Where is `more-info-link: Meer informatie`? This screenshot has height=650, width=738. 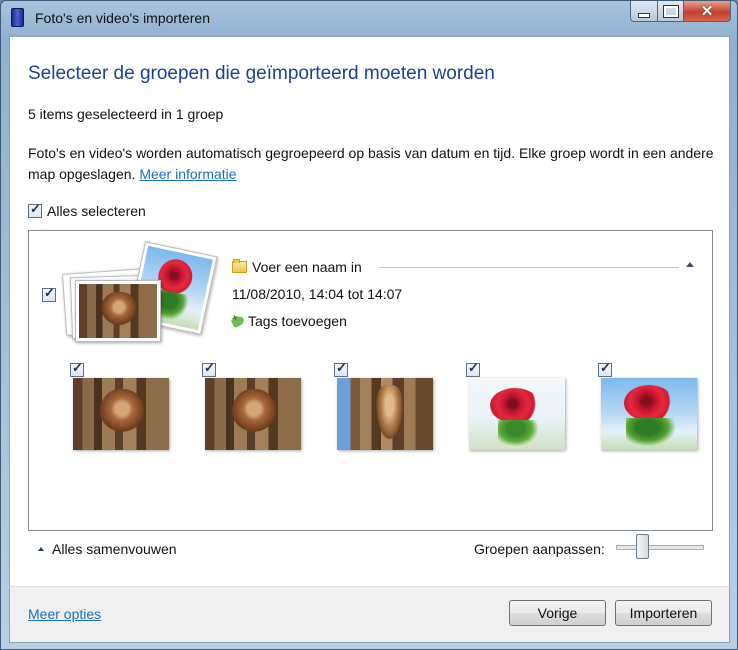 more-info-link: Meer informatie is located at coordinates (187, 174).